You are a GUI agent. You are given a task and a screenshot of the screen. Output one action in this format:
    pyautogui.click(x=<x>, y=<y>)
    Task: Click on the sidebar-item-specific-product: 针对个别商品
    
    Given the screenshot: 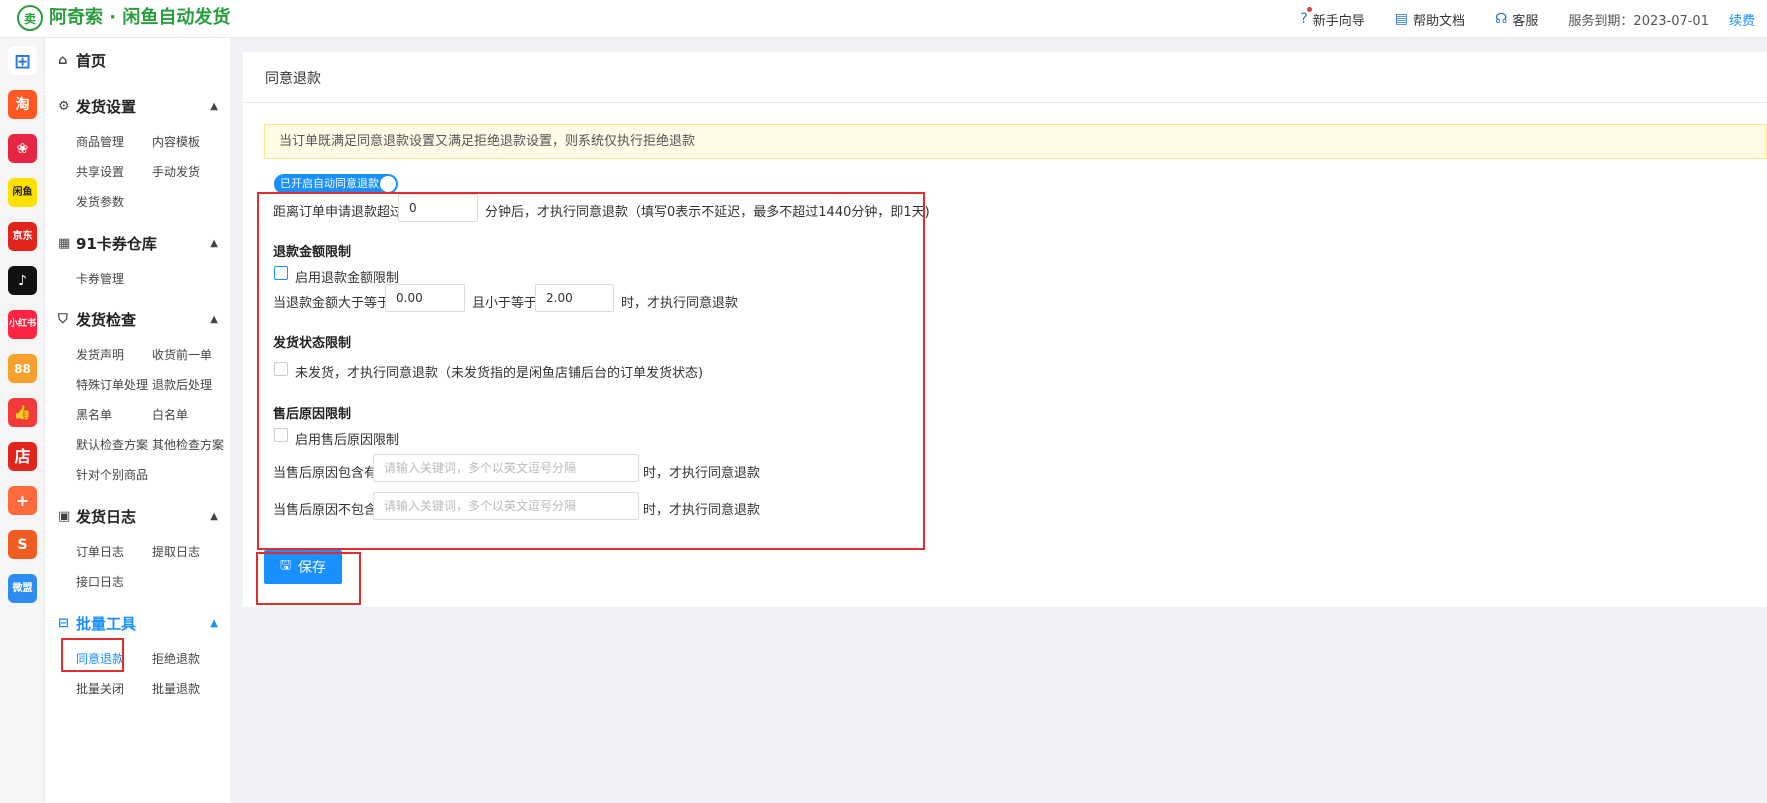 What is the action you would take?
    pyautogui.click(x=112, y=474)
    